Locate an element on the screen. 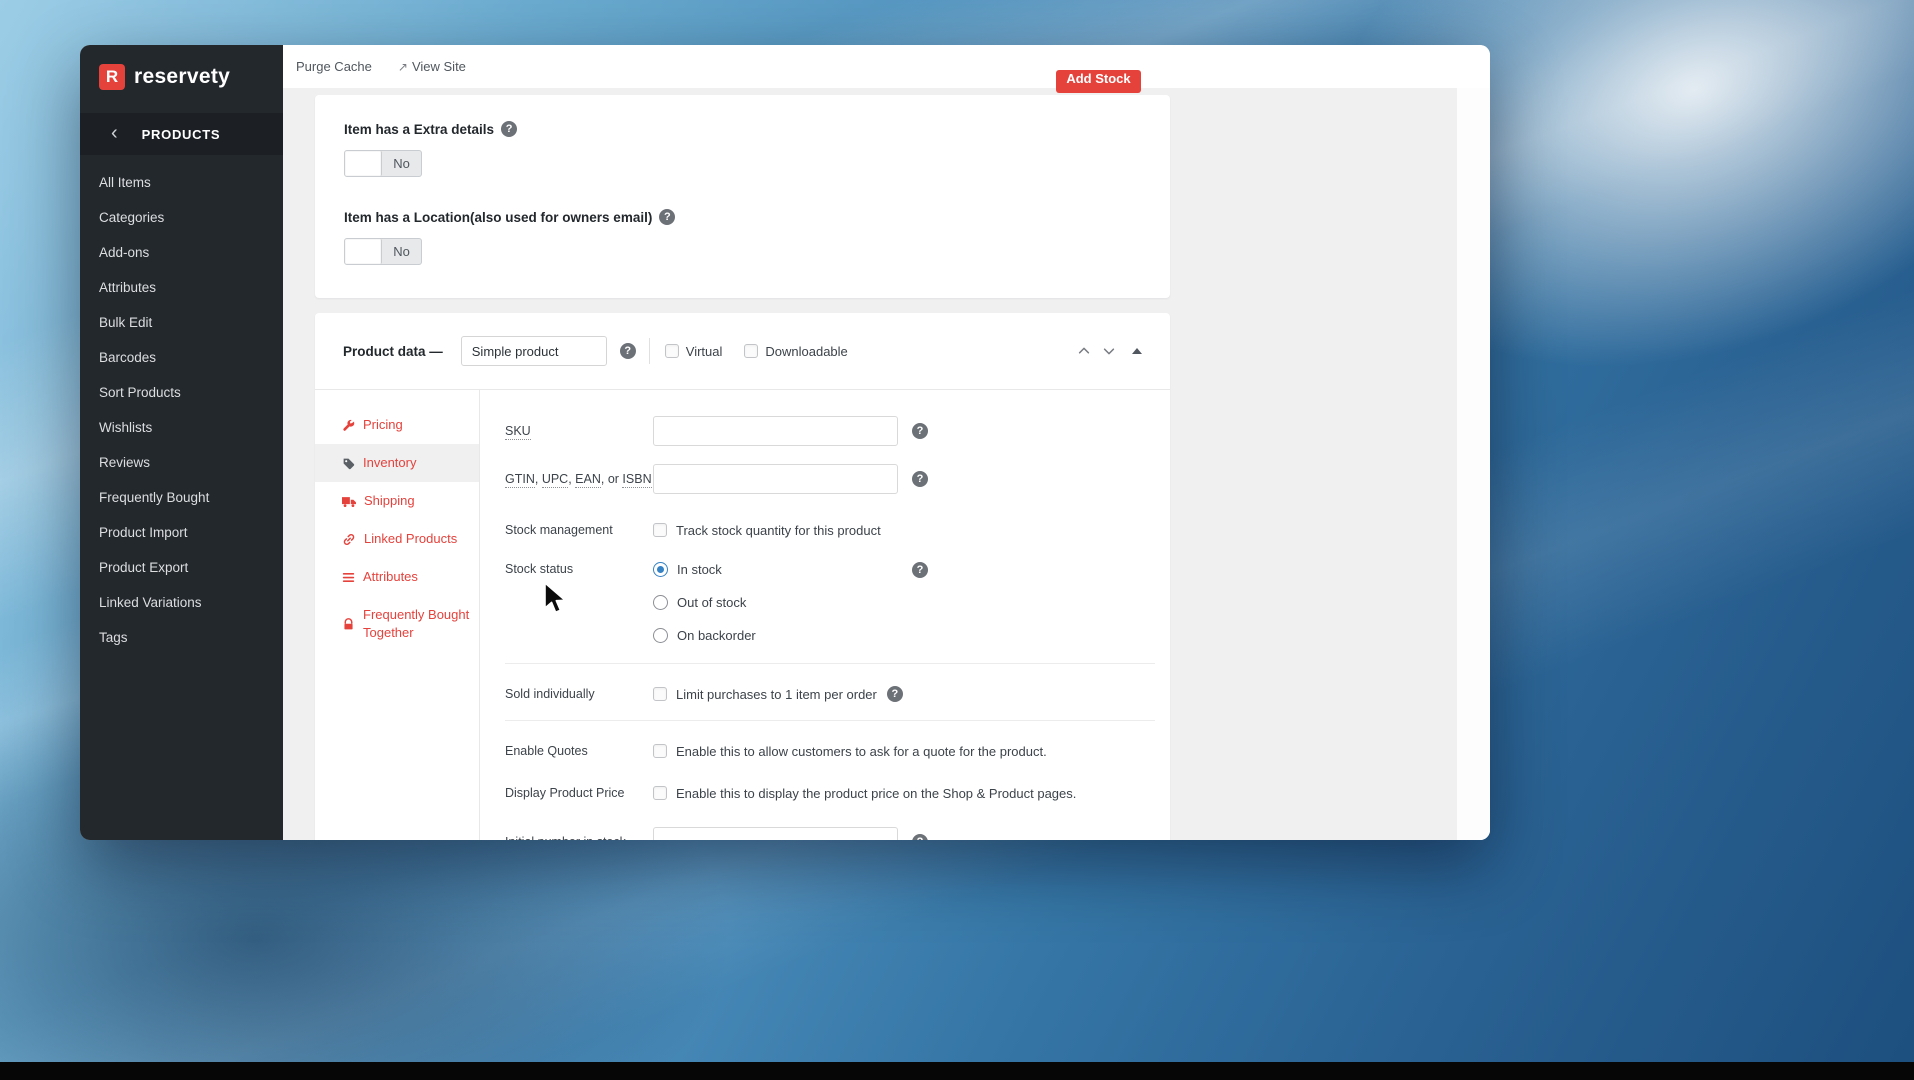  stock-status-options: In stock Out of stock On backorder is located at coordinates (775, 611).